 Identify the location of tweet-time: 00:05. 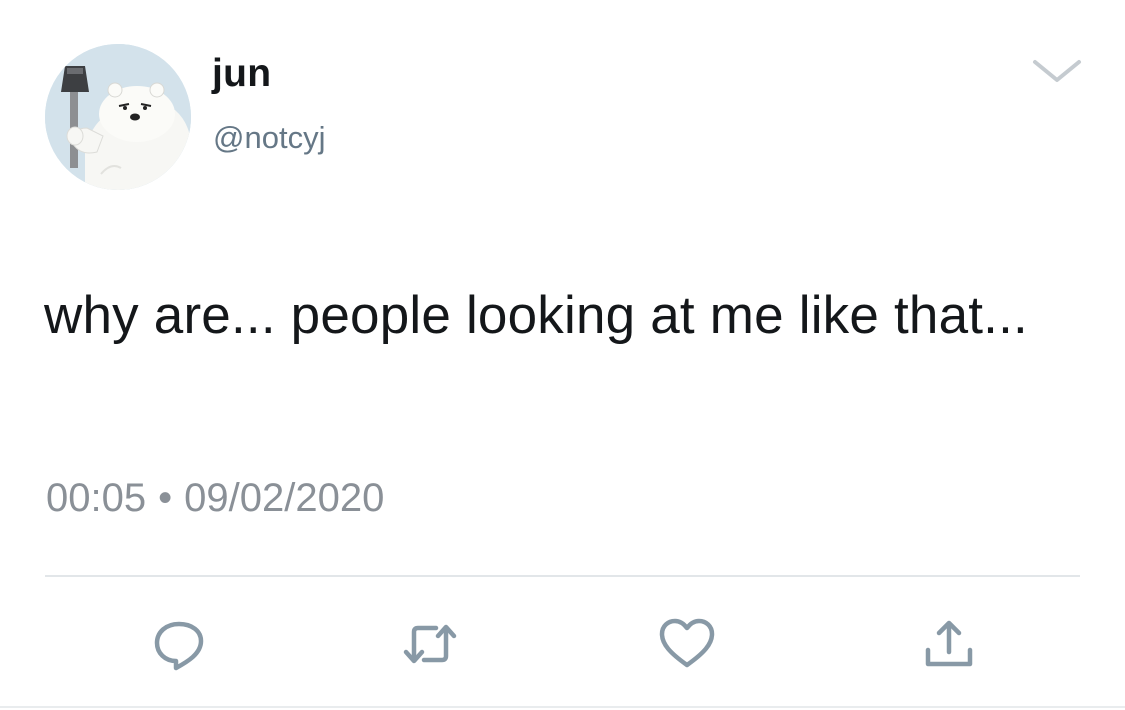
(96, 498).